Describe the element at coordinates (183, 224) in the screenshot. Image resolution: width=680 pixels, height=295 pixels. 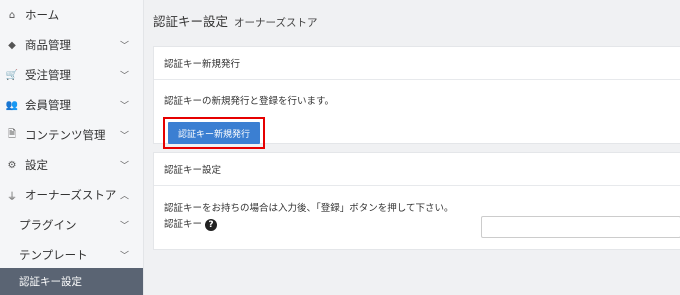
I see `field-label-text: 認証キー` at that location.